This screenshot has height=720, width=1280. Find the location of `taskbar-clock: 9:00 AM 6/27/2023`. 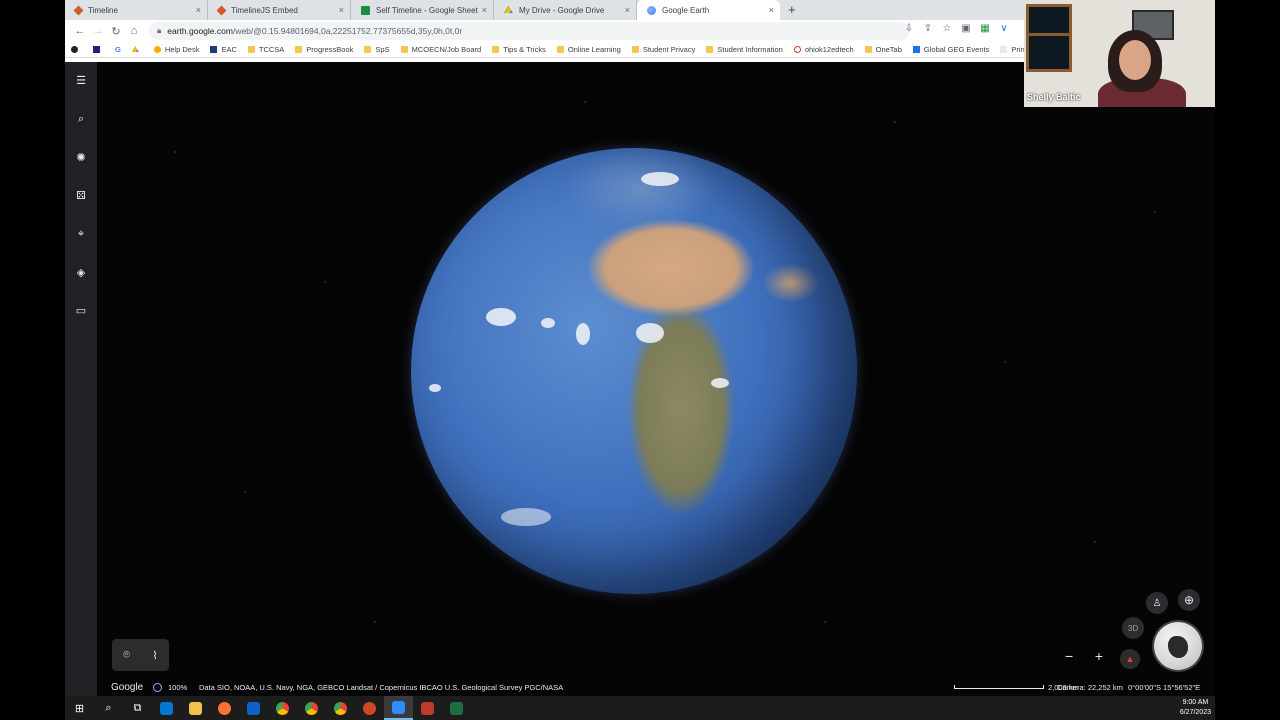

taskbar-clock: 9:00 AM 6/27/2023 is located at coordinates (1195, 708).